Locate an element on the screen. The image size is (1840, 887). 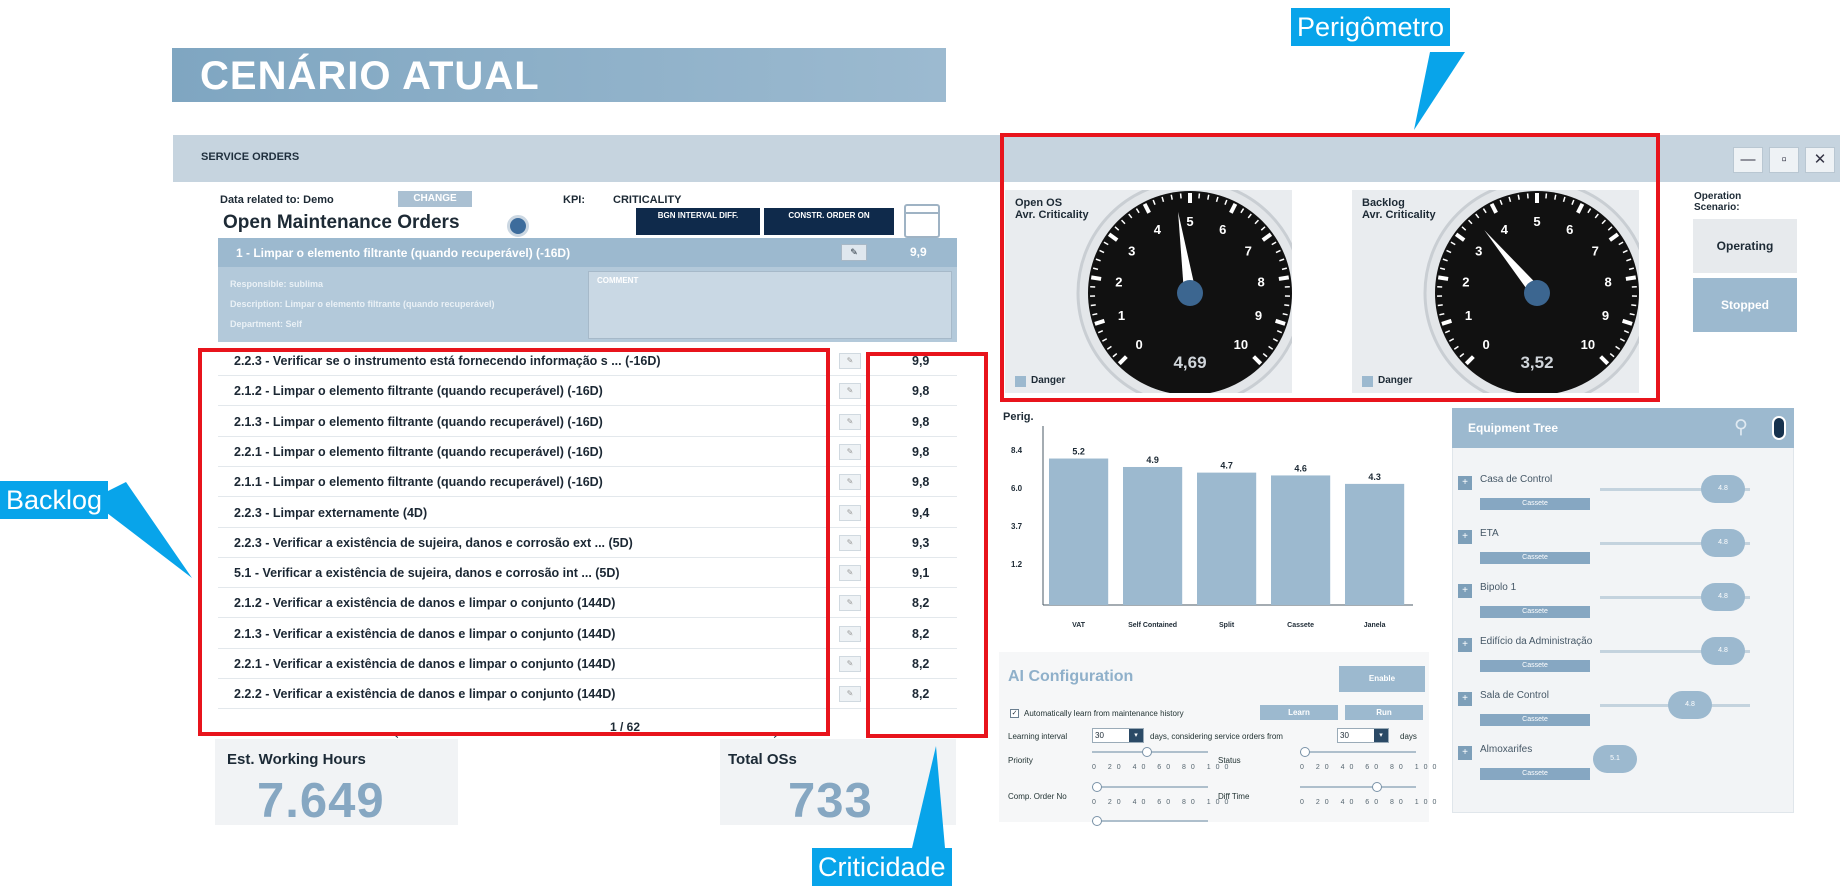
criticidade-callout: Criticidade is located at coordinates (882, 867).